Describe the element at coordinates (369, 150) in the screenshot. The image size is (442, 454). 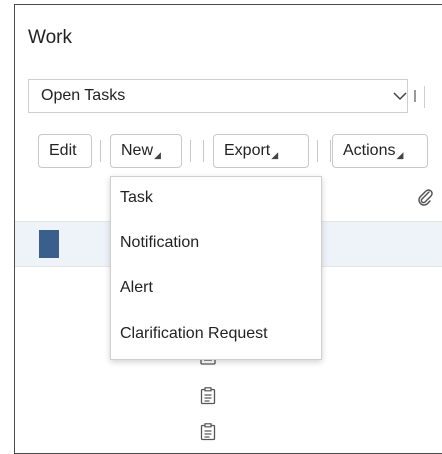
I see `actions-button-label: Actions` at that location.